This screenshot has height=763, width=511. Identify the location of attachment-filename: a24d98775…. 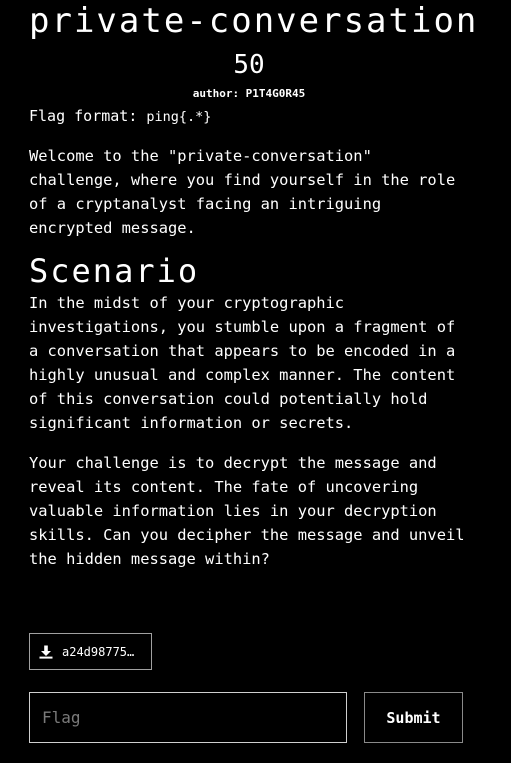
(98, 651).